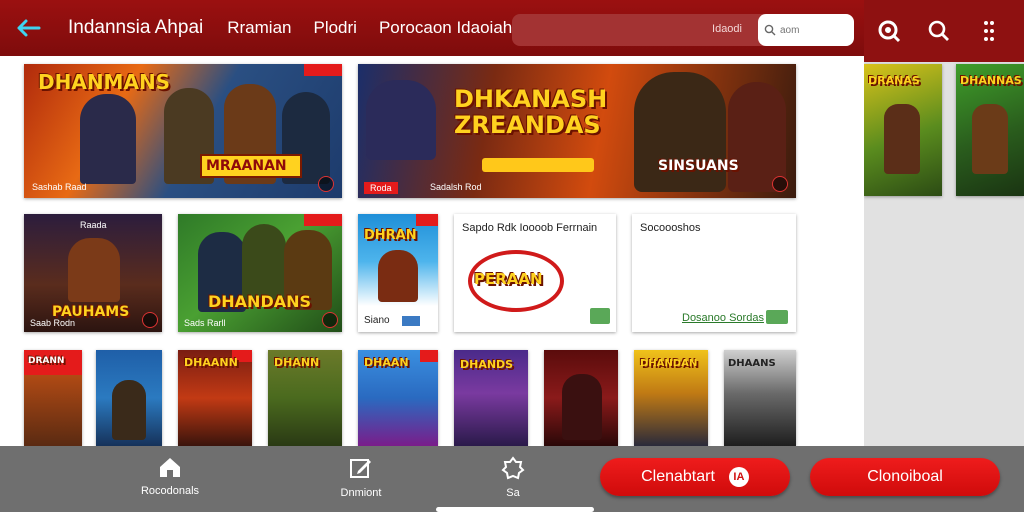  What do you see at coordinates (515, 509) in the screenshot?
I see `home-indicator` at bounding box center [515, 509].